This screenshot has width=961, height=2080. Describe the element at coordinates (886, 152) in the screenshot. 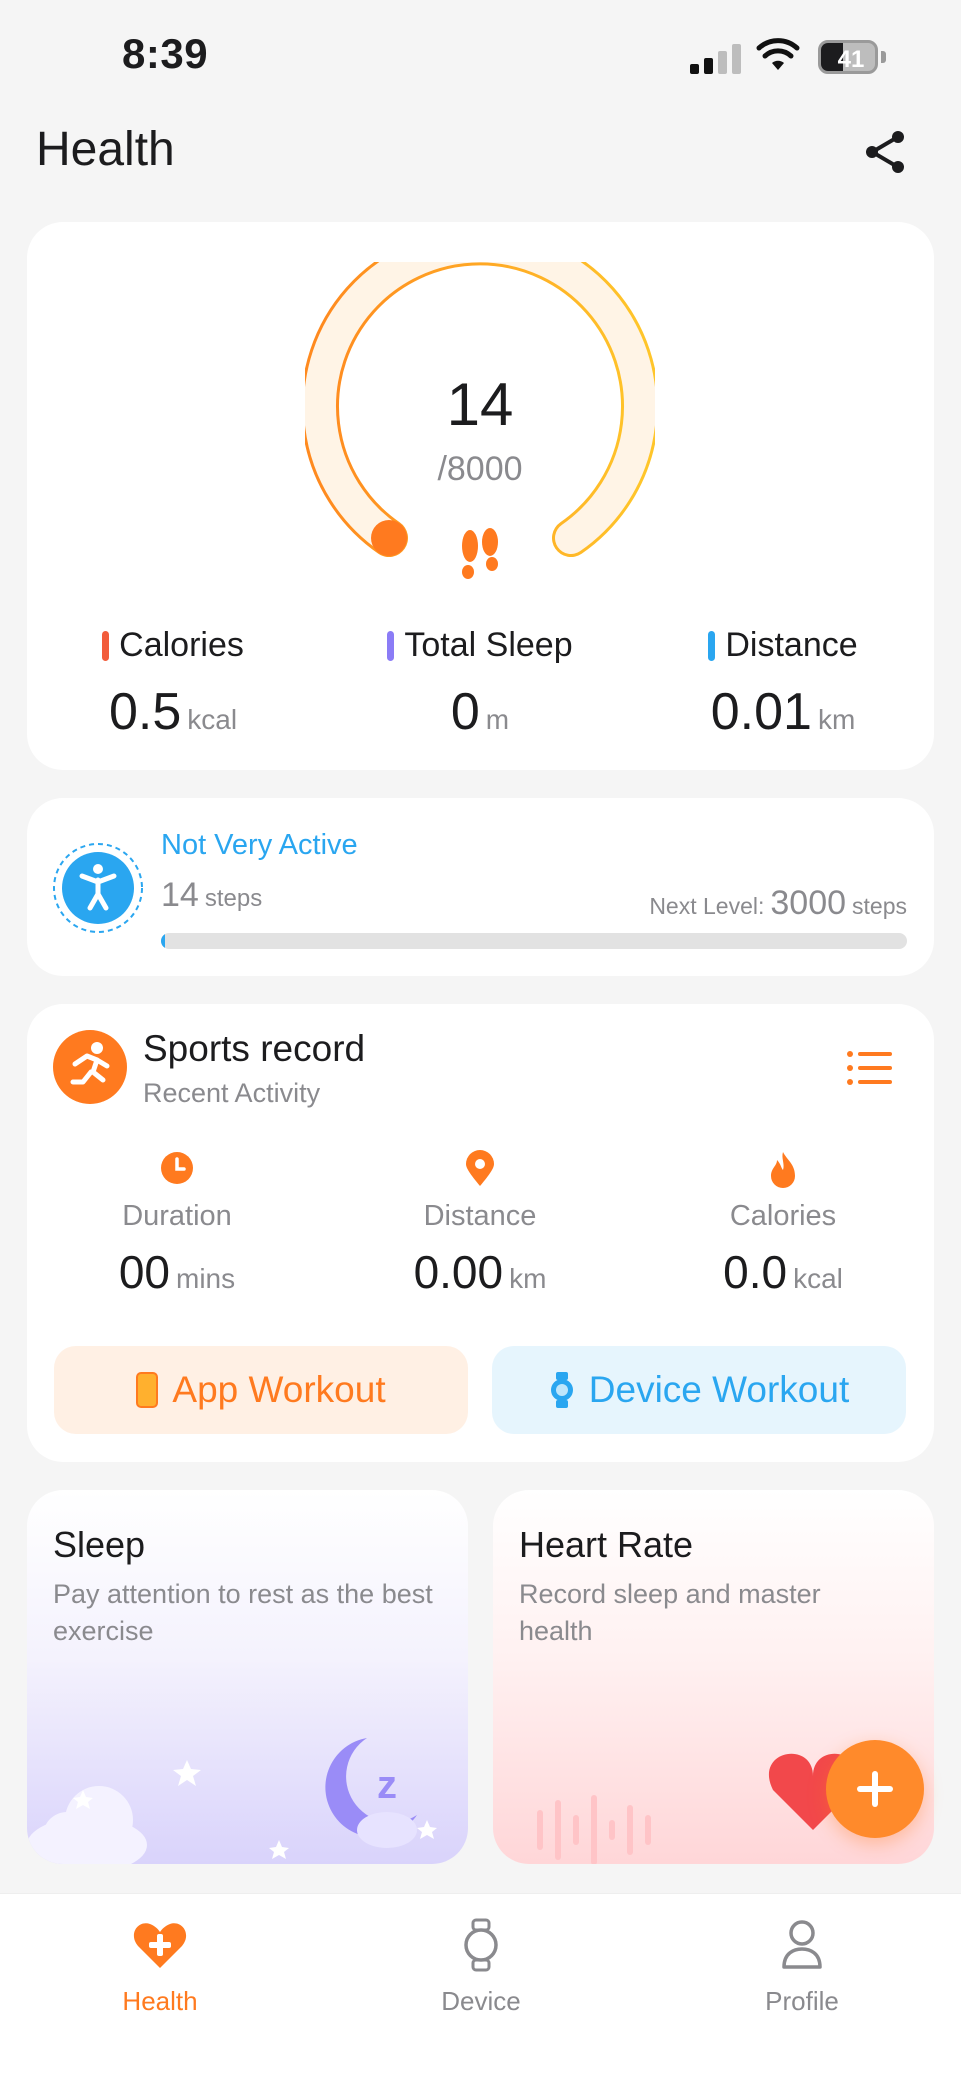

I see `share-icon` at that location.